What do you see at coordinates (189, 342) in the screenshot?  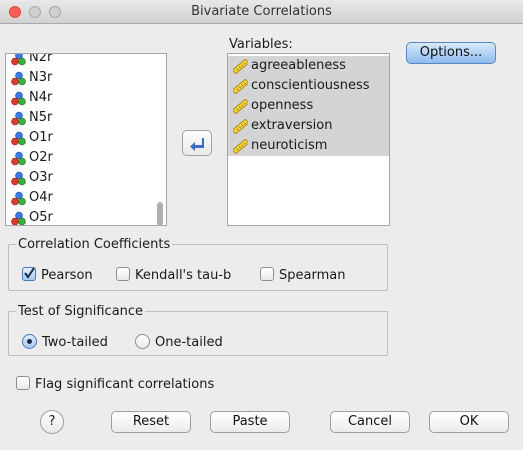 I see `one-tailed-label: One-tailed` at bounding box center [189, 342].